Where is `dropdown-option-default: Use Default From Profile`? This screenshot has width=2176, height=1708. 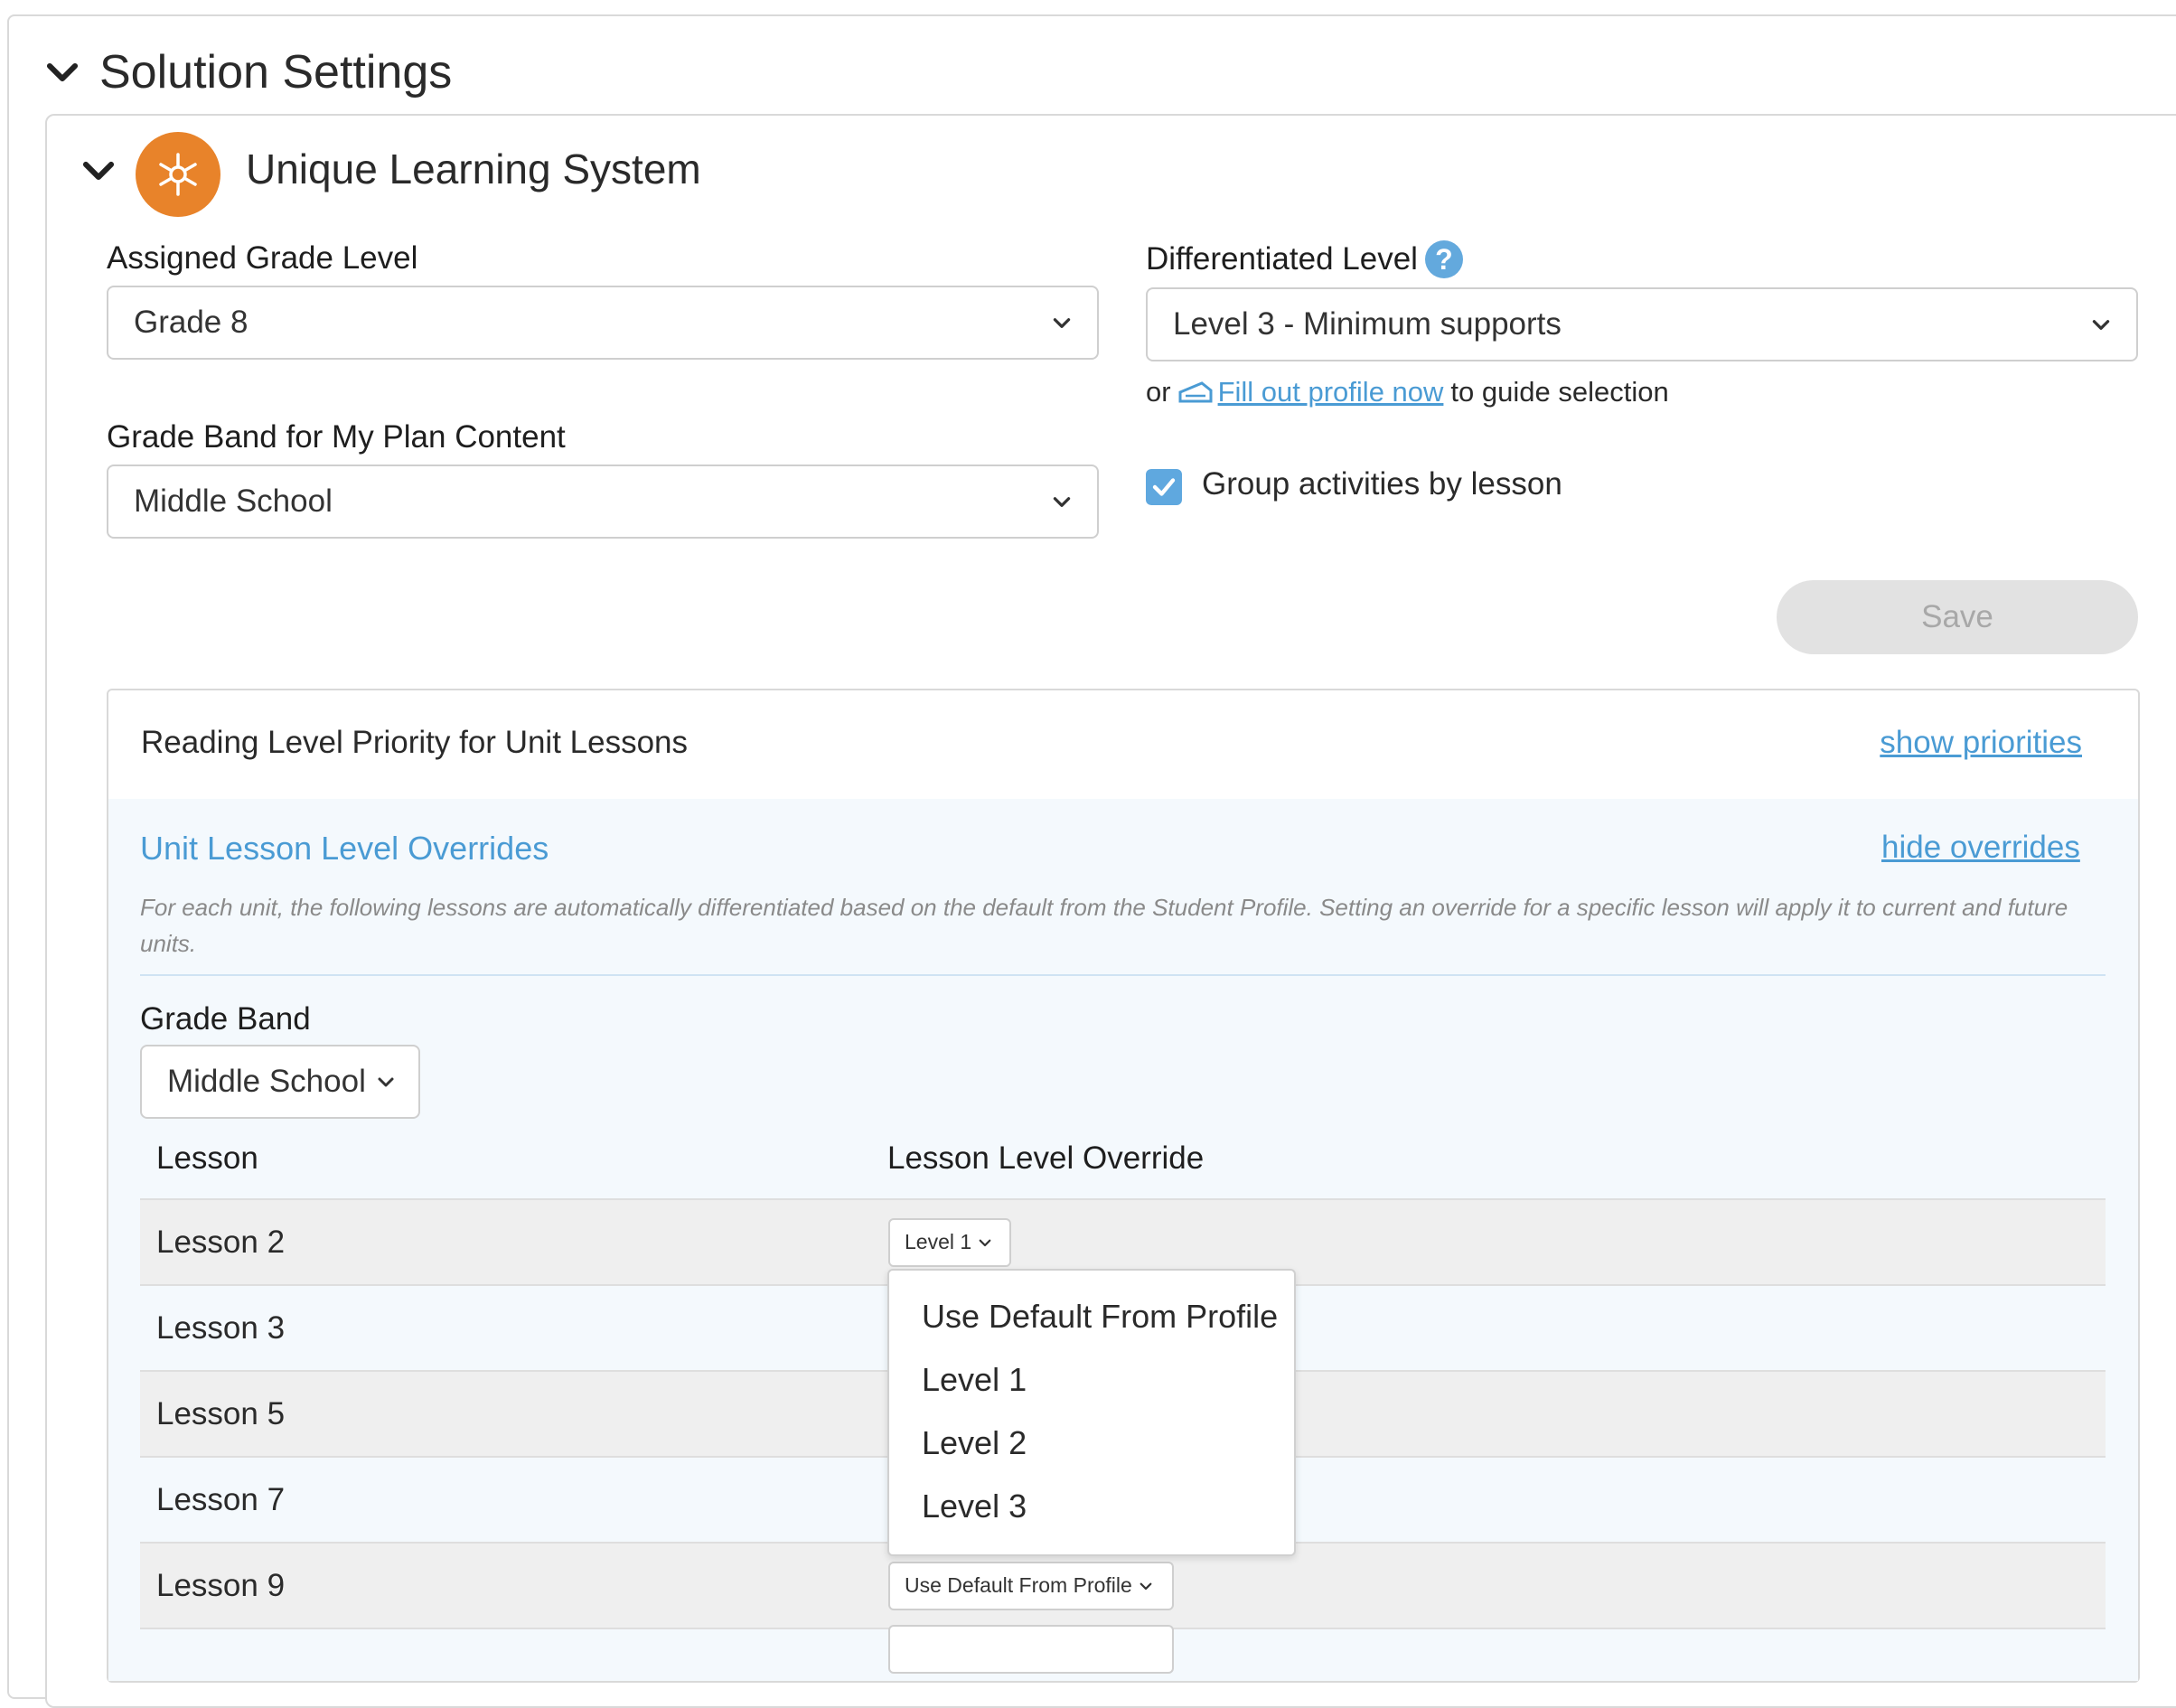 dropdown-option-default: Use Default From Profile is located at coordinates (1100, 1317).